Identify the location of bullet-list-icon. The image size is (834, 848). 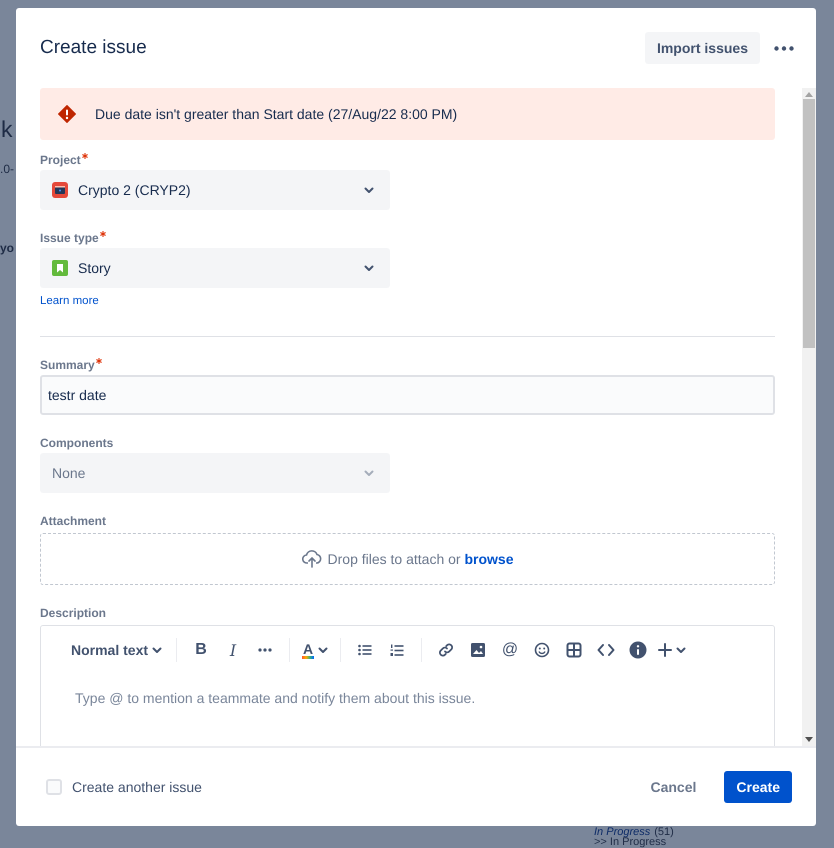
(365, 650).